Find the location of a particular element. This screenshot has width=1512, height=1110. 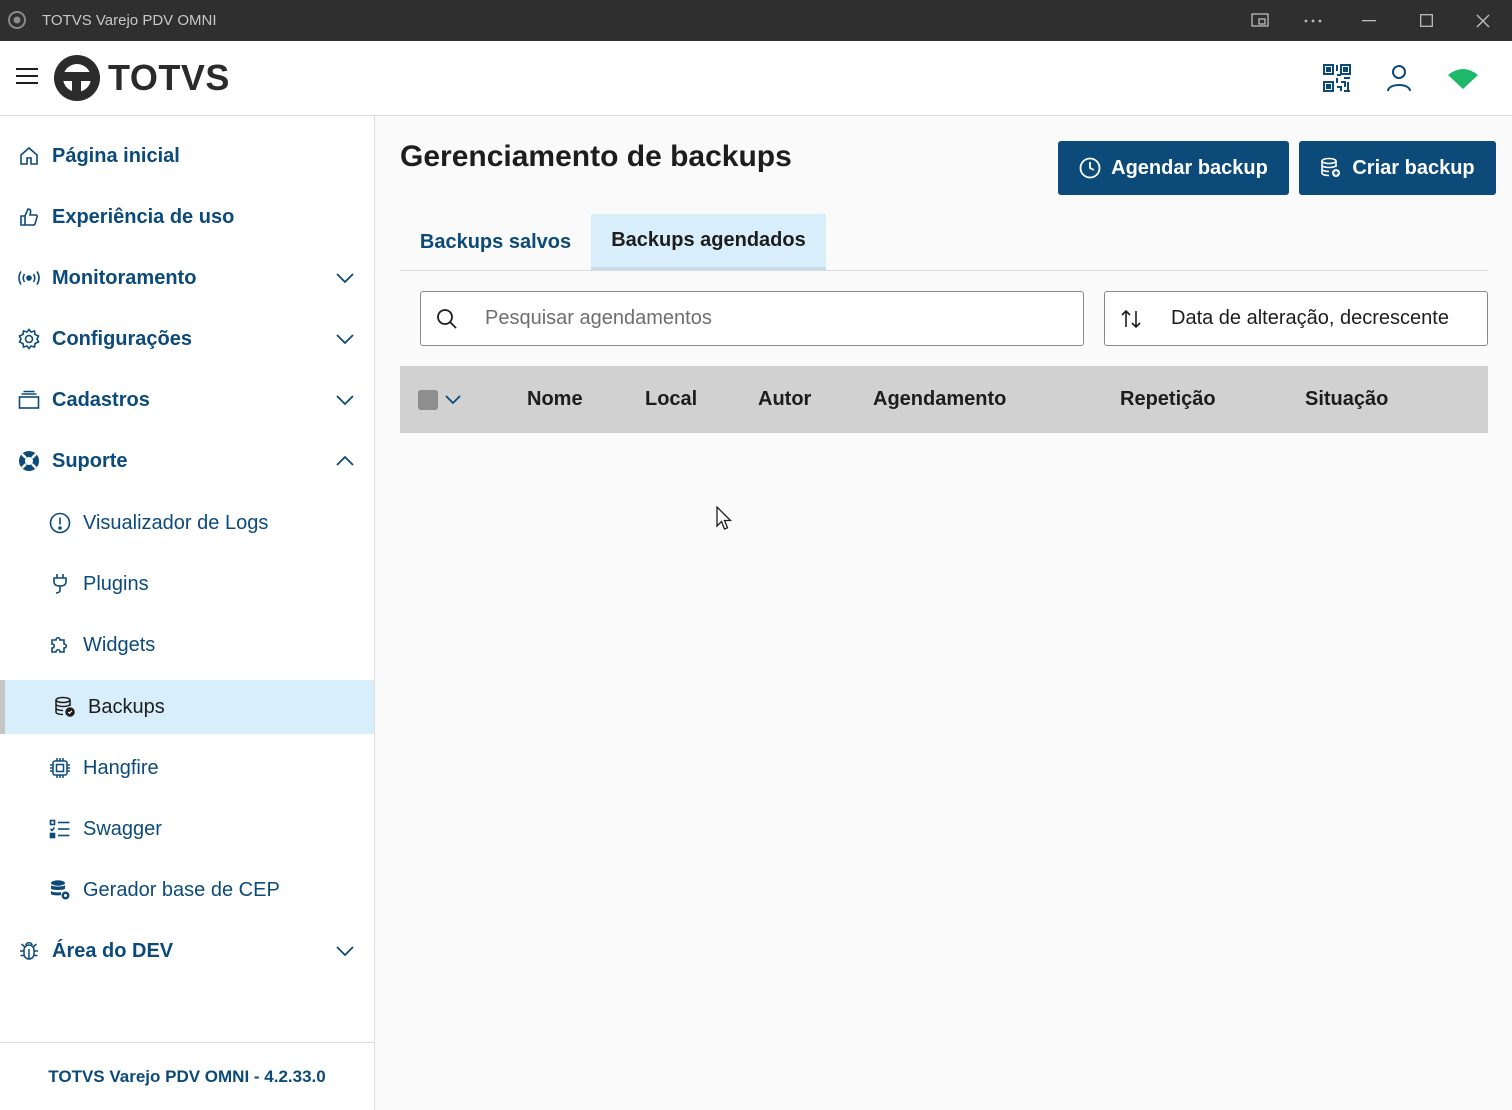

clock-icon is located at coordinates (1090, 168).